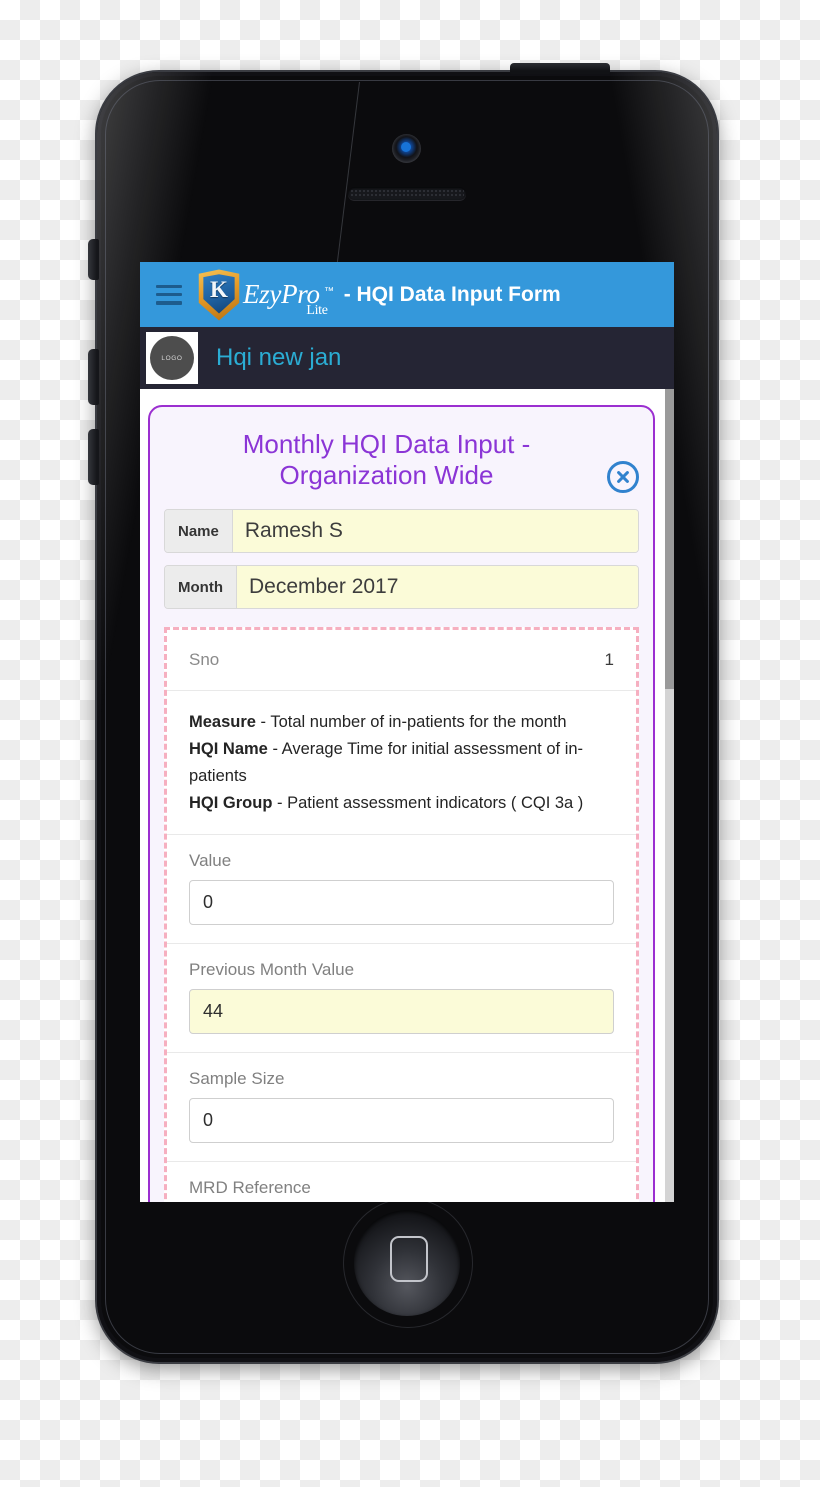 The width and height of the screenshot is (820, 1487). I want to click on input-label: Value, so click(210, 861).